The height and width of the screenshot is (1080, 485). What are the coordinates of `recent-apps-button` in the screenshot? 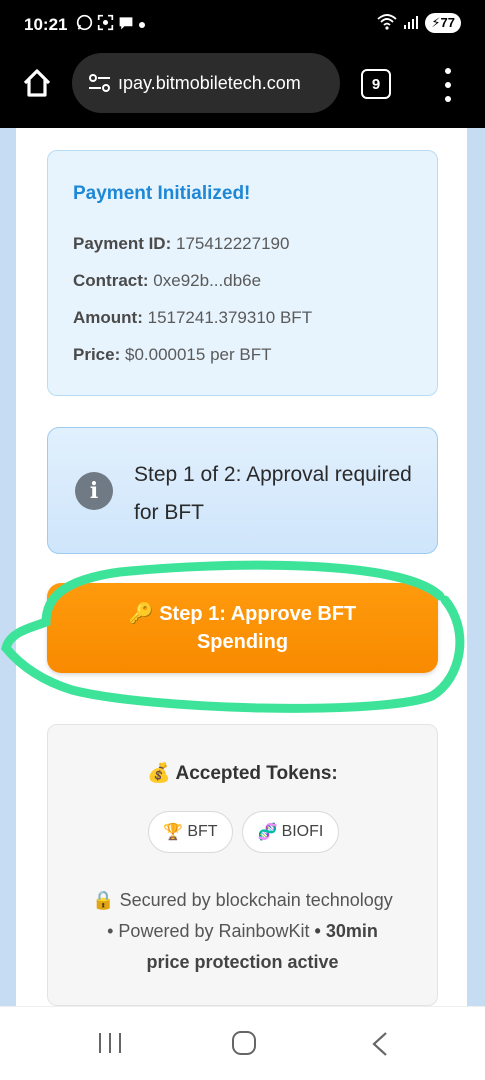 It's located at (110, 1045).